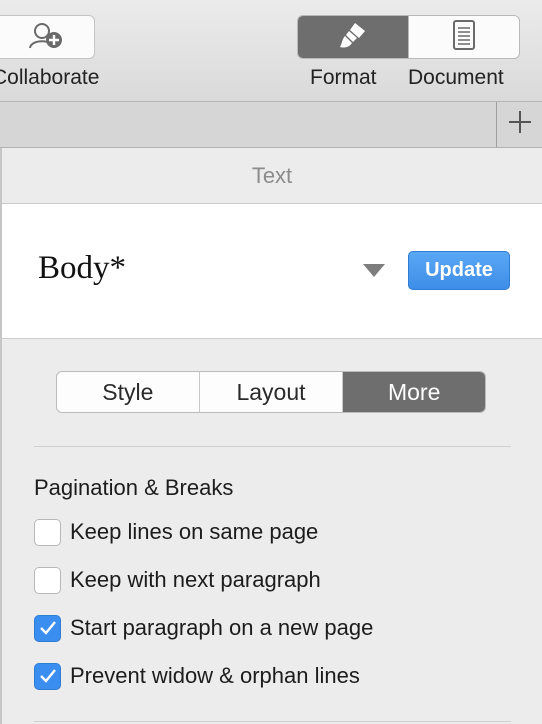 This screenshot has width=542, height=724. What do you see at coordinates (374, 270) in the screenshot?
I see `chevron-down-icon` at bounding box center [374, 270].